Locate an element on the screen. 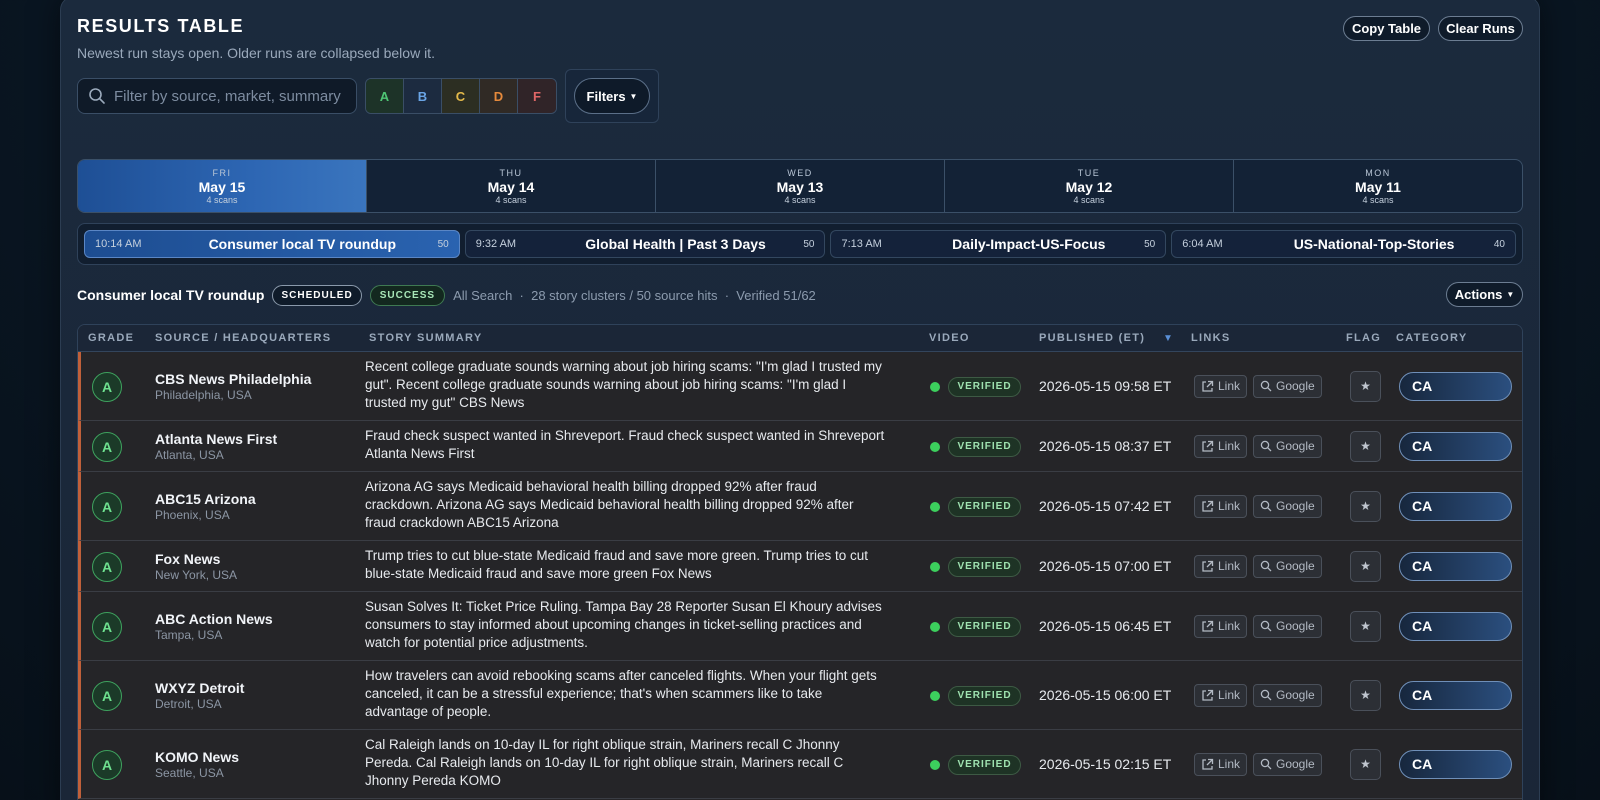 Image resolution: width=1600 pixels, height=800 pixels. clear-runs-button: Clear Runs is located at coordinates (1480, 28).